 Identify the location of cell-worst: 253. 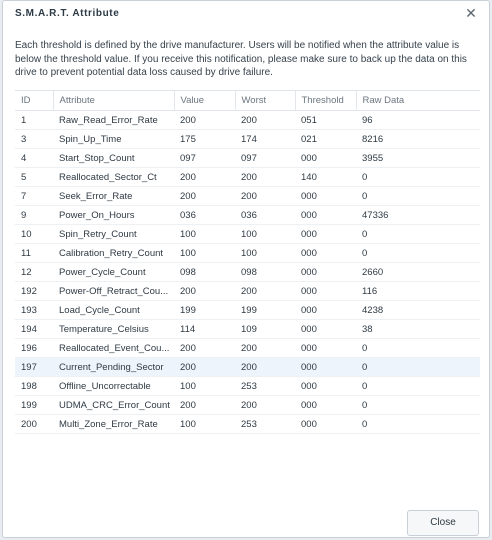
(265, 386).